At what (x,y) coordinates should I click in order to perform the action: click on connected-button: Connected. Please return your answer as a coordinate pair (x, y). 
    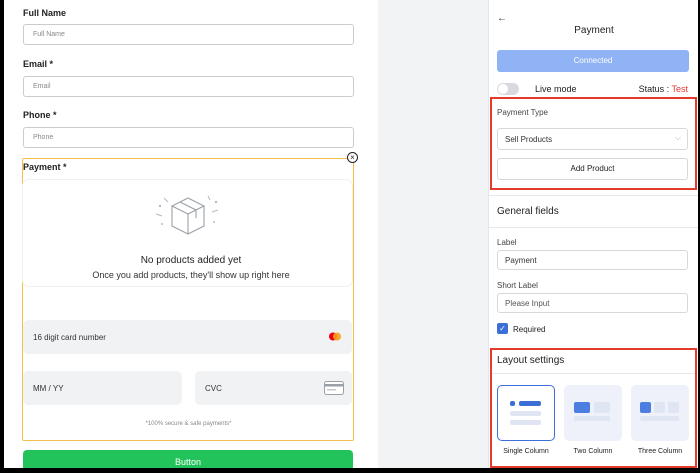
    Looking at the image, I should click on (593, 61).